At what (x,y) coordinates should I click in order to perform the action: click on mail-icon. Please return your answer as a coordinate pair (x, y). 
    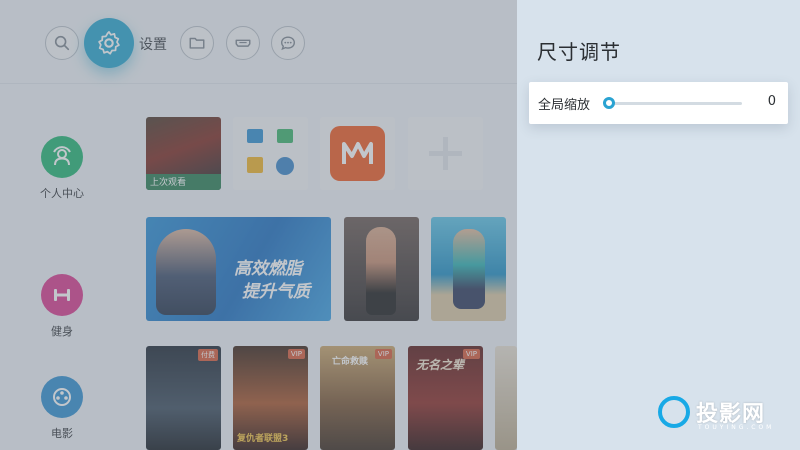
    Looking at the image, I should click on (285, 136).